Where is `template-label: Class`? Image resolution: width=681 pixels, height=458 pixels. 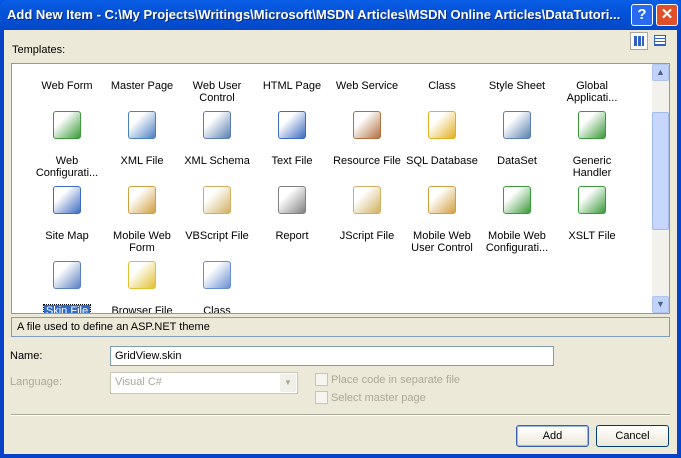
template-label: Class is located at coordinates (442, 86).